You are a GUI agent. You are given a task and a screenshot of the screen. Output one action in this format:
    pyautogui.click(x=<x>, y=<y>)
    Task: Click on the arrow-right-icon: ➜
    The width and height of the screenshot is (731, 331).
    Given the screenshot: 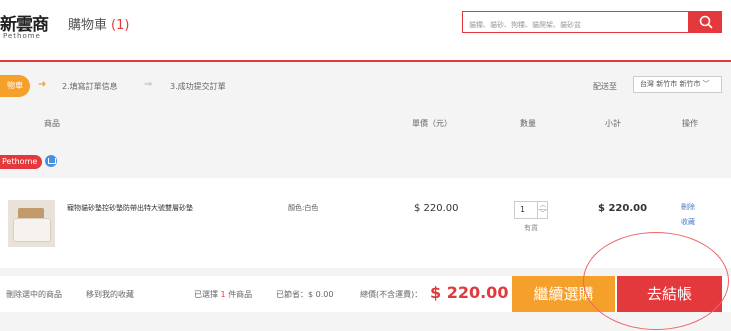 What is the action you would take?
    pyautogui.click(x=42, y=84)
    